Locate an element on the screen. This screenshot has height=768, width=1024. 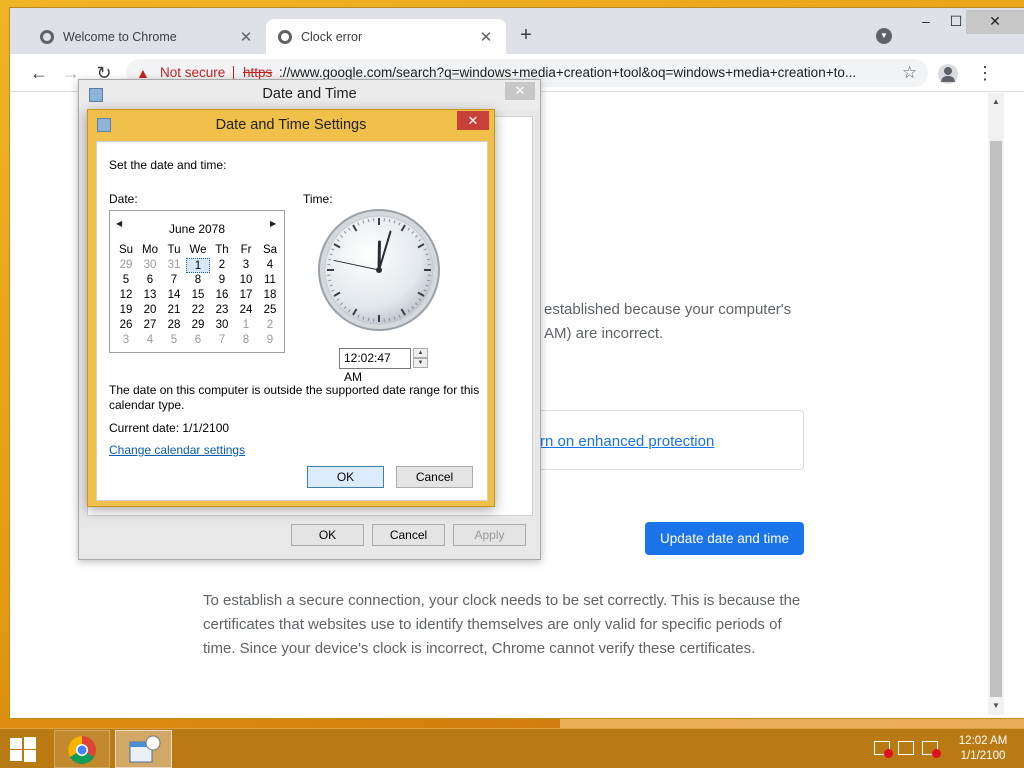
calendar-day: 17 is located at coordinates (246, 295).